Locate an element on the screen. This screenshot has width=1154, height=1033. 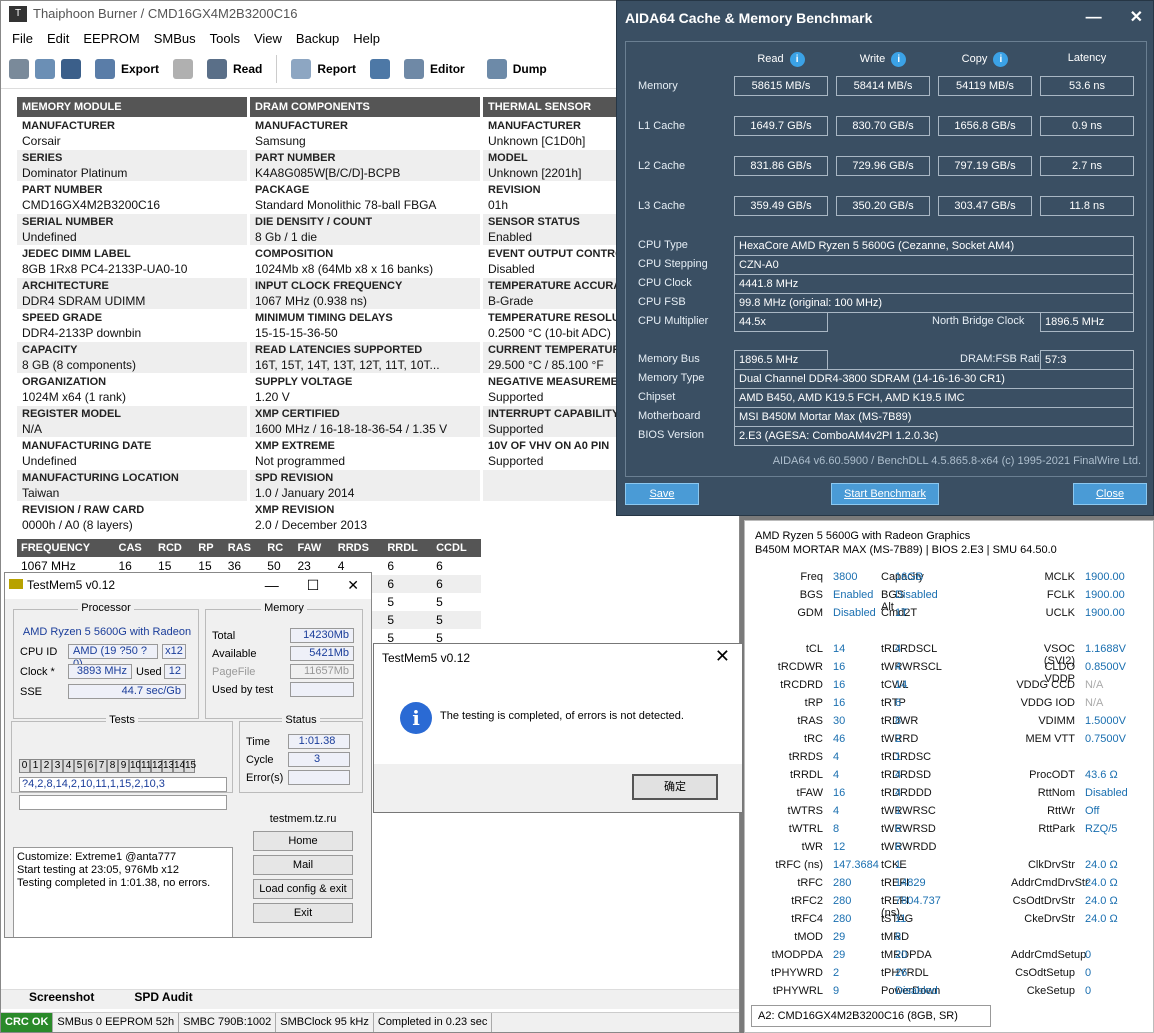
benchmark-value: 58414 MB/s is located at coordinates (883, 86).